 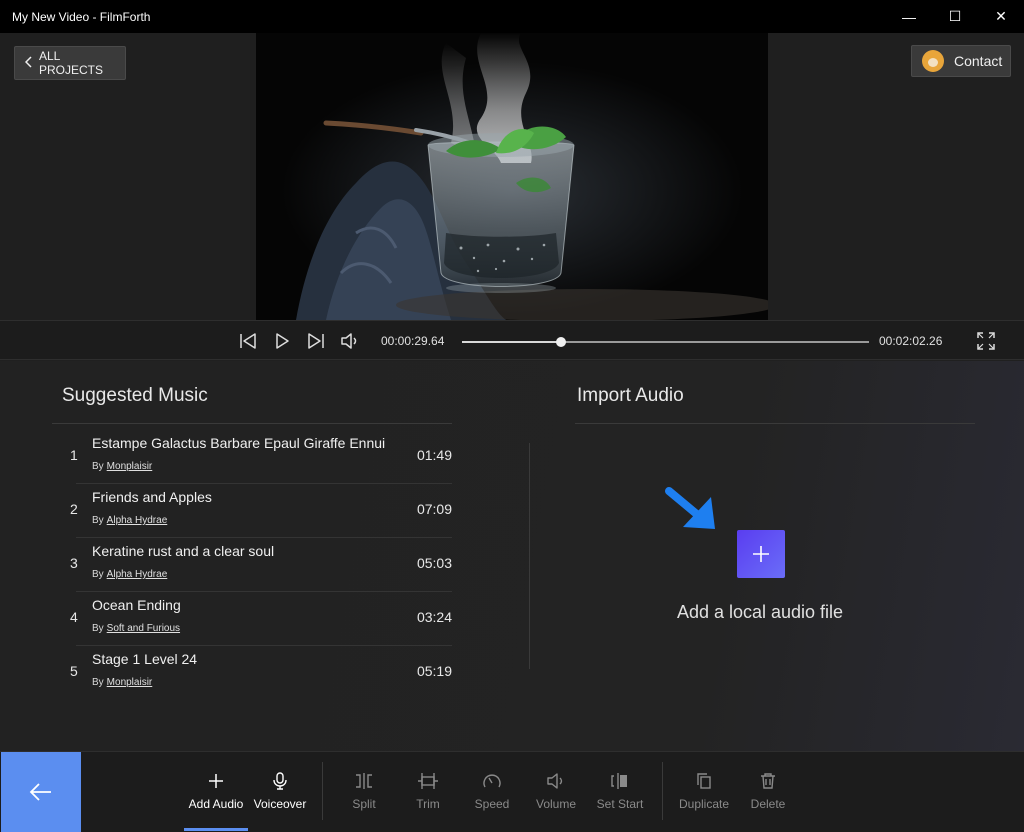 What do you see at coordinates (768, 804) in the screenshot?
I see `delete-label: Delete` at bounding box center [768, 804].